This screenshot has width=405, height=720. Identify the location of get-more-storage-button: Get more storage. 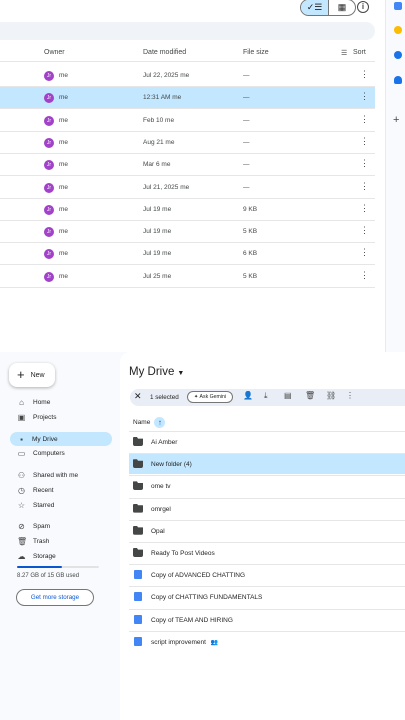
(55, 597).